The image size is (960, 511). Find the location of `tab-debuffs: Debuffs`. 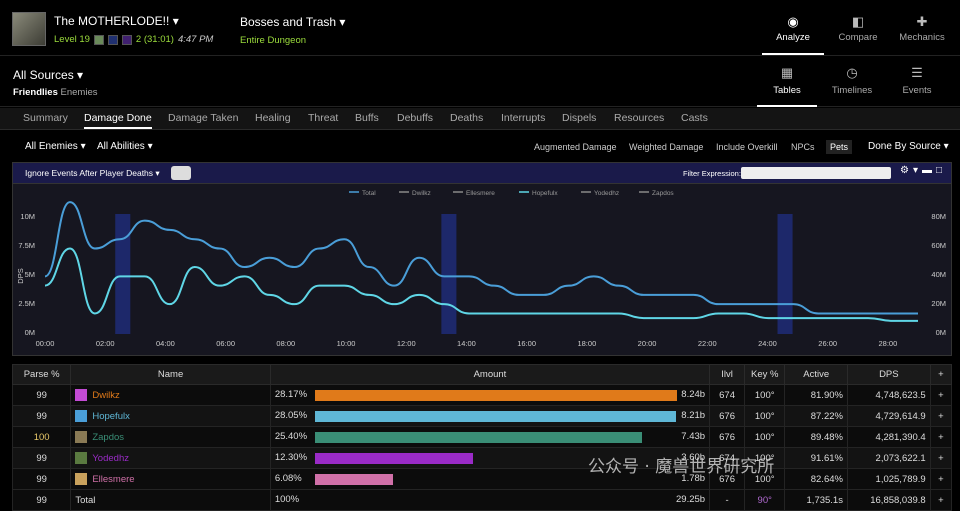

tab-debuffs: Debuffs is located at coordinates (415, 118).